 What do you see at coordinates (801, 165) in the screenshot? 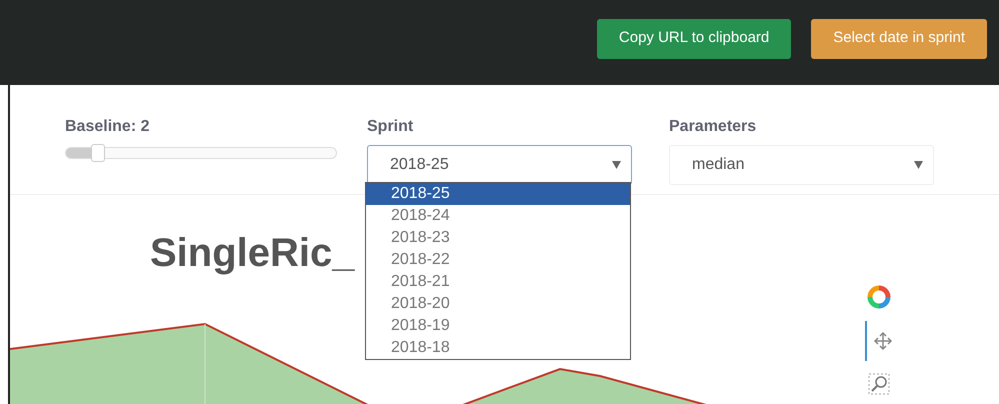
I see `parameters-select: median` at bounding box center [801, 165].